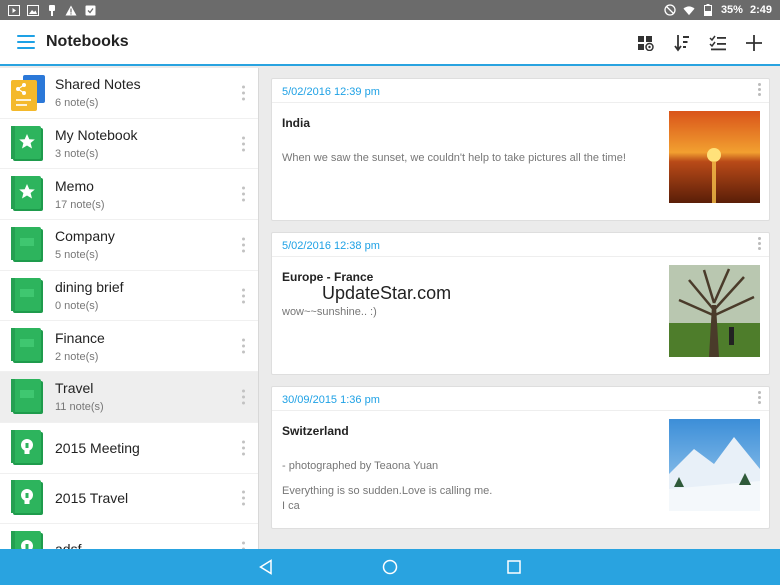 The image size is (780, 585). I want to click on wifi-icon, so click(689, 10).